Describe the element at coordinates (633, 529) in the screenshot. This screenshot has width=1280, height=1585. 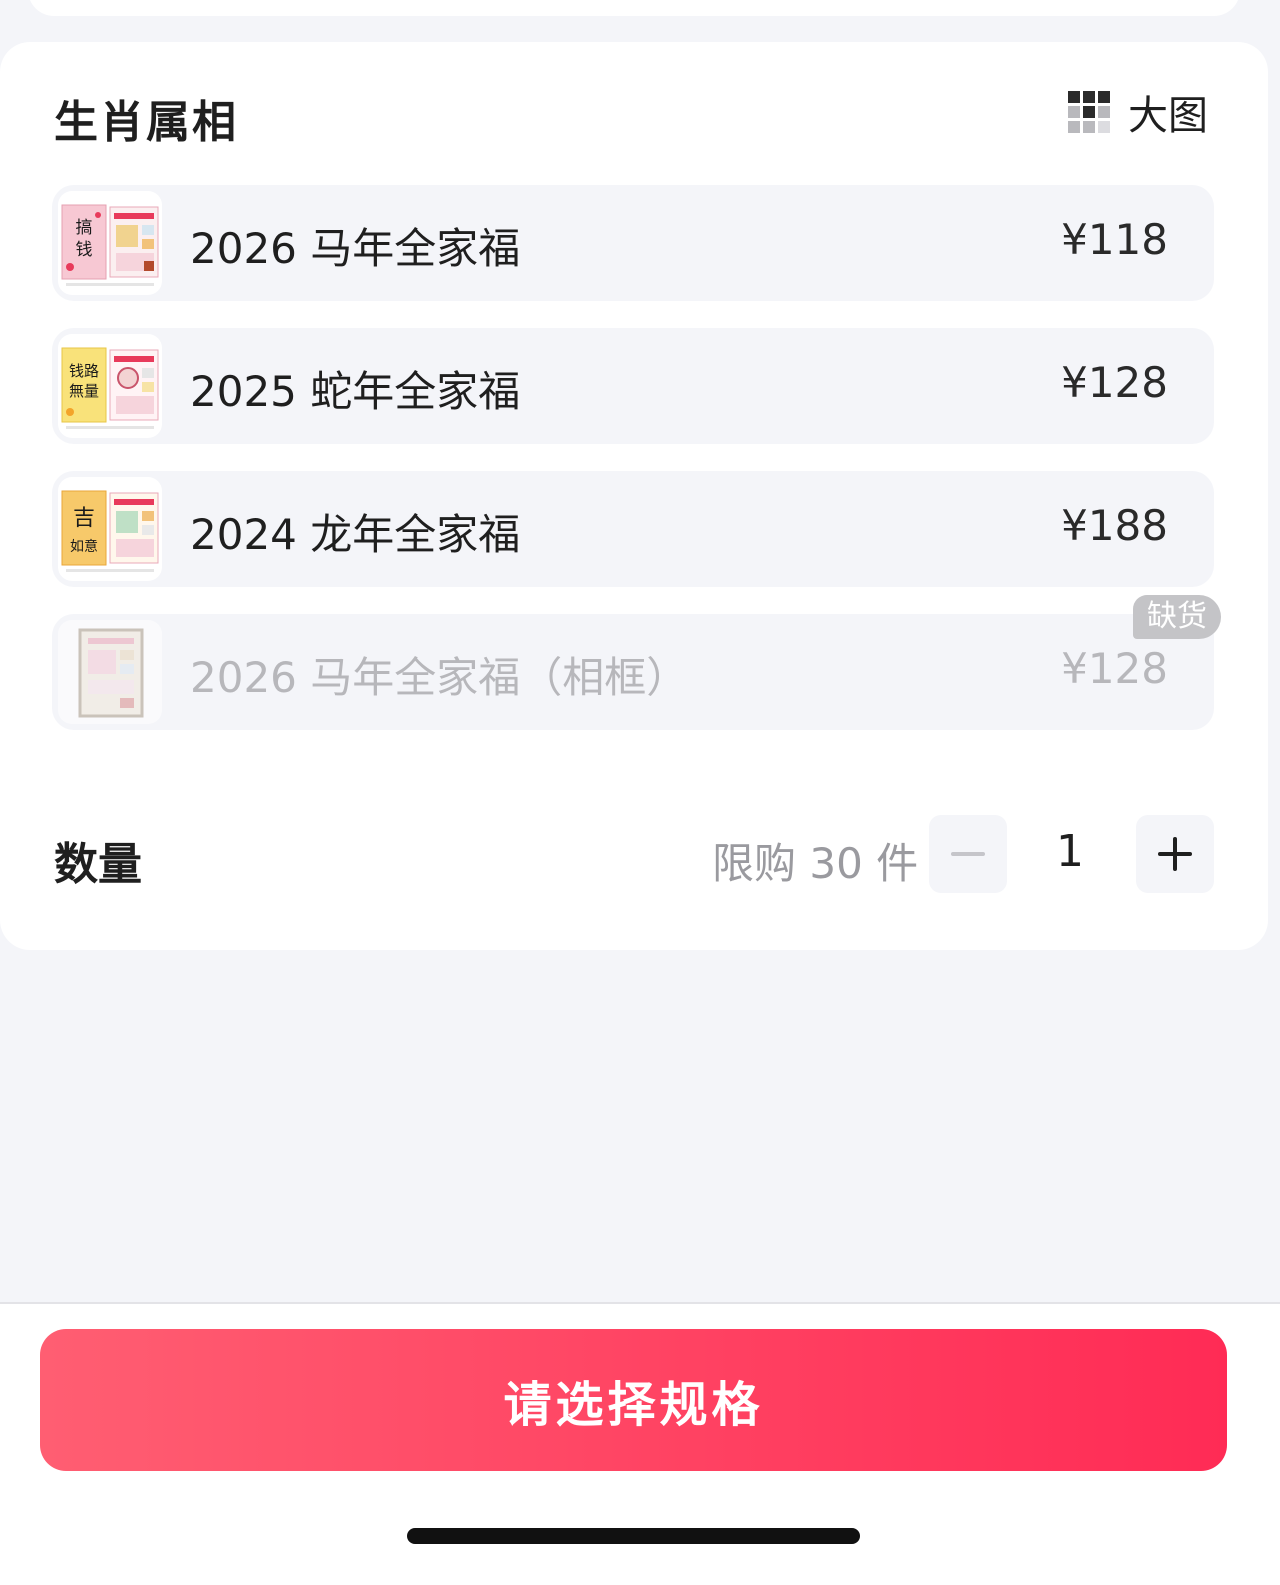
I see `spec-option-2024-dragon: 吉 如意 2024 龙年全家福 ¥188` at that location.